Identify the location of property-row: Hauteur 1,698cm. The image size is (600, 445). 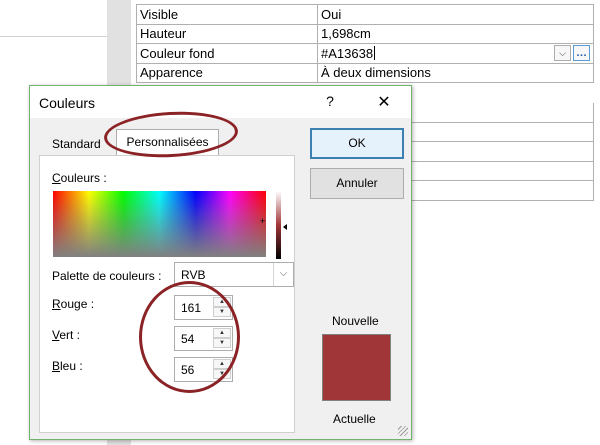
(365, 33).